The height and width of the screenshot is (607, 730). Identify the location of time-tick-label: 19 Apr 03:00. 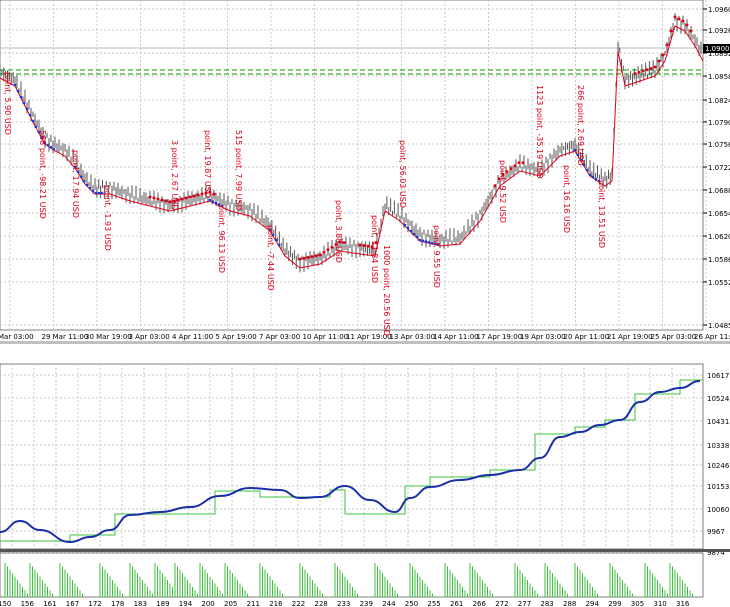
(543, 337).